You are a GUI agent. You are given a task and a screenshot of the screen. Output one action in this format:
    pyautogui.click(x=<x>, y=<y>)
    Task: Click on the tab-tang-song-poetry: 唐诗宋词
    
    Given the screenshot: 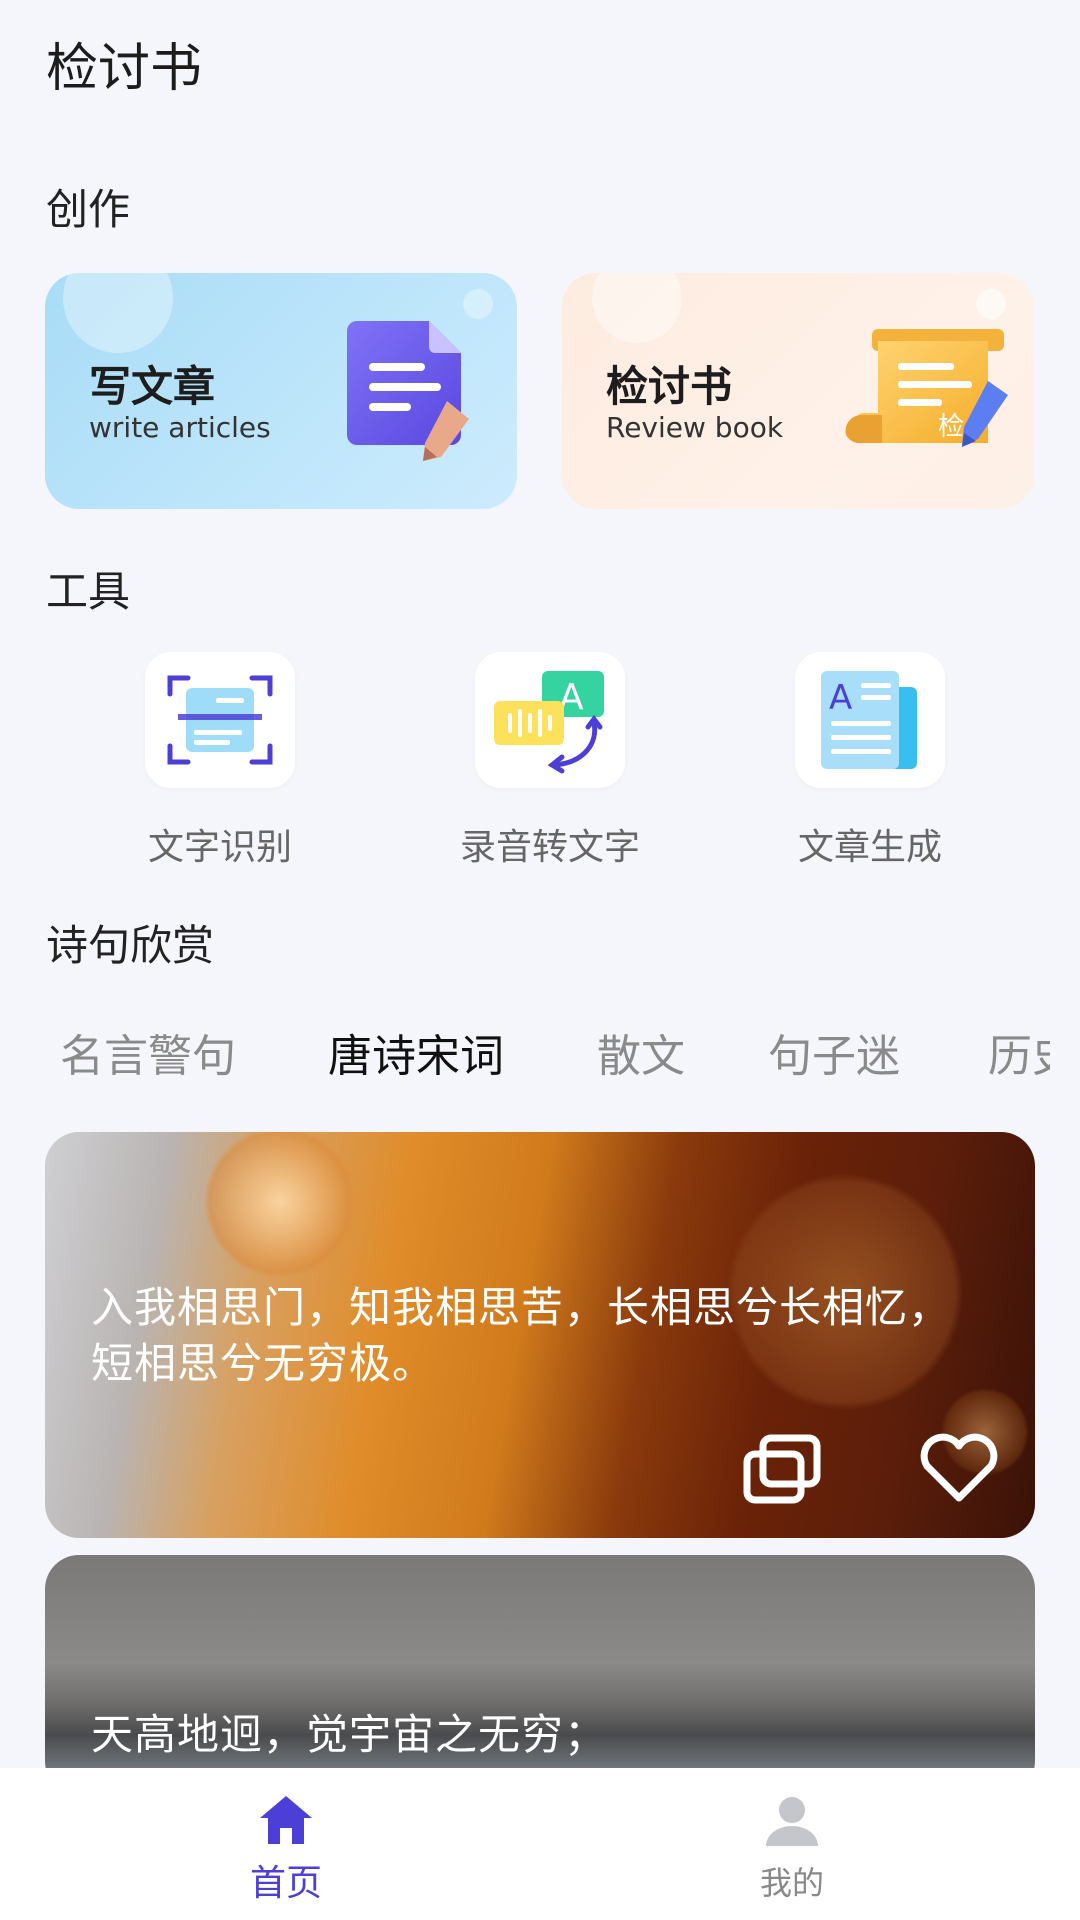 What is the action you would take?
    pyautogui.click(x=416, y=1052)
    